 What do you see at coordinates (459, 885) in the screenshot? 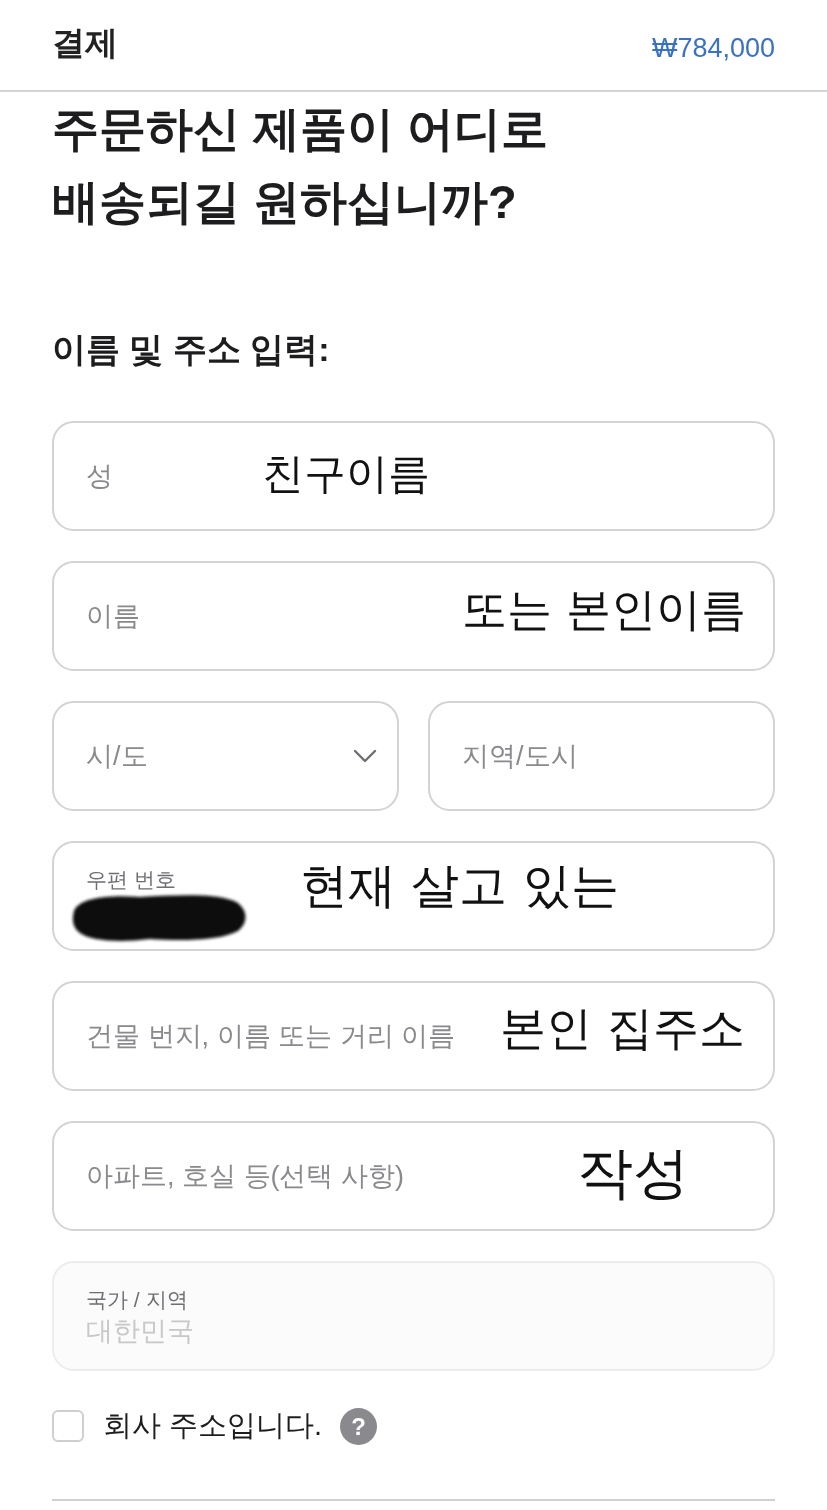
I see `handwritten-note: 현재 살고 있는` at bounding box center [459, 885].